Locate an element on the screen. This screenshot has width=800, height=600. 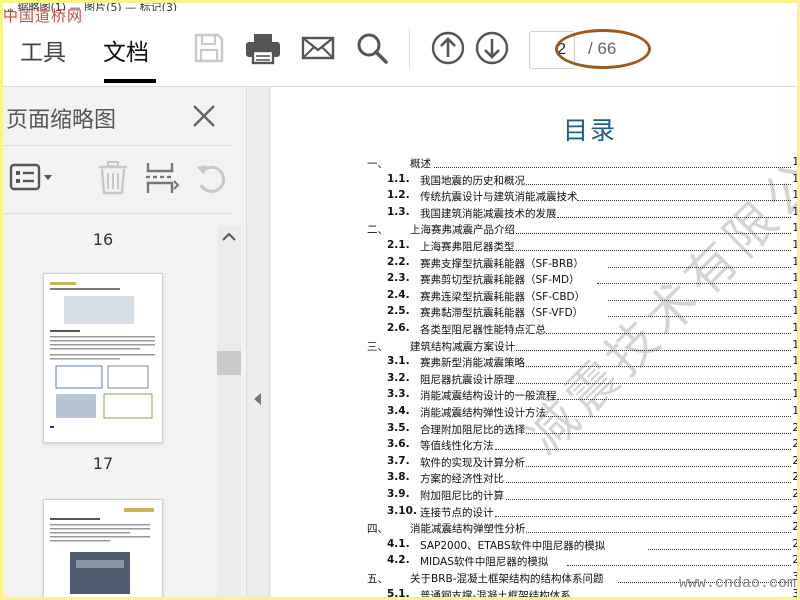
toc-entry: 四、 消能减震结构弹塑性分析 2 is located at coordinates (534, 529).